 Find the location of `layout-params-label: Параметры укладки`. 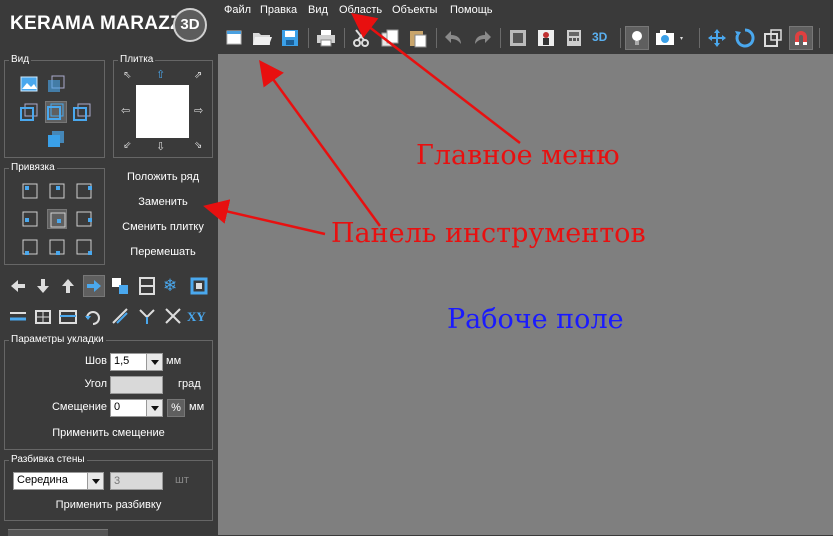

layout-params-label: Параметры укладки is located at coordinates (57, 339).